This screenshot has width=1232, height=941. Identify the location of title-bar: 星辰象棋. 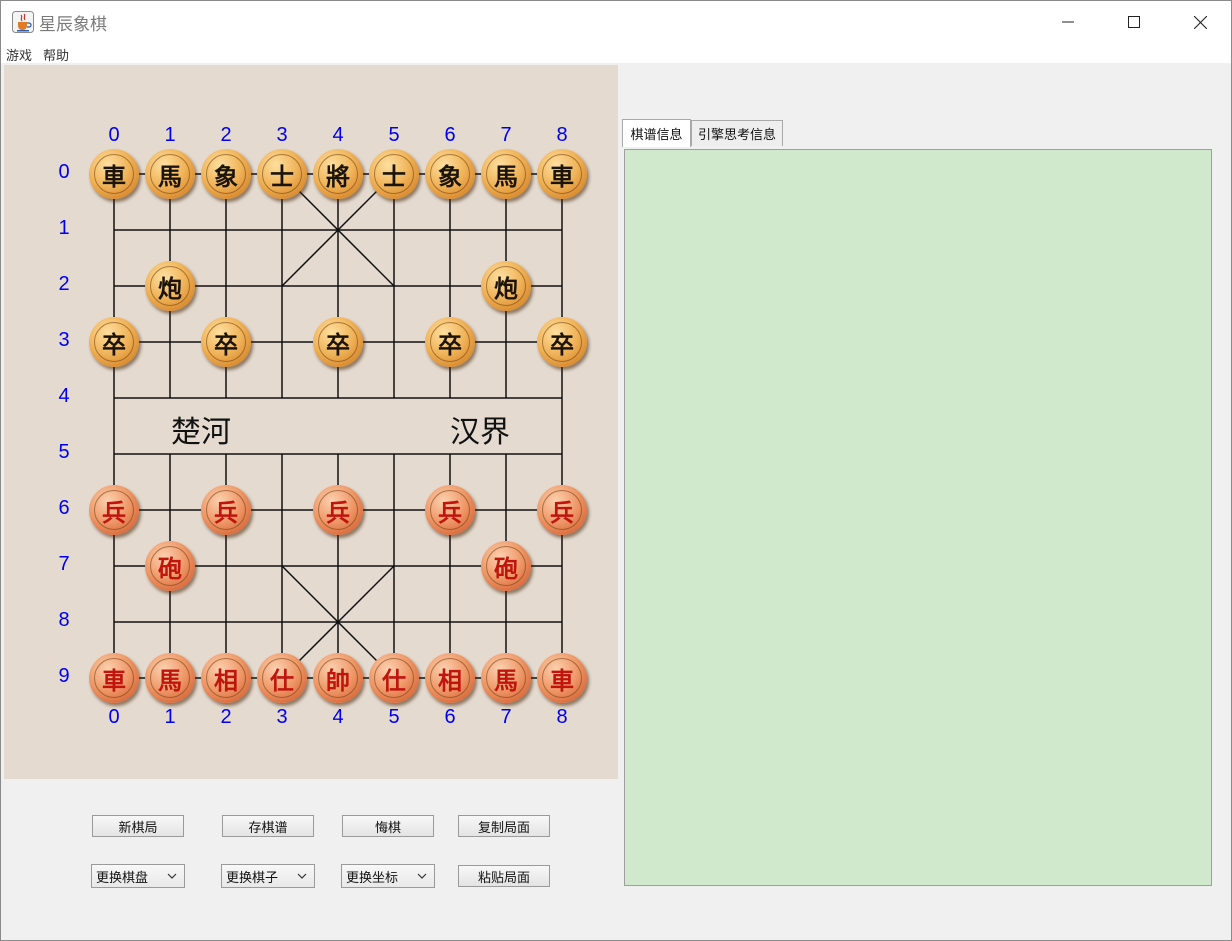
(616, 22).